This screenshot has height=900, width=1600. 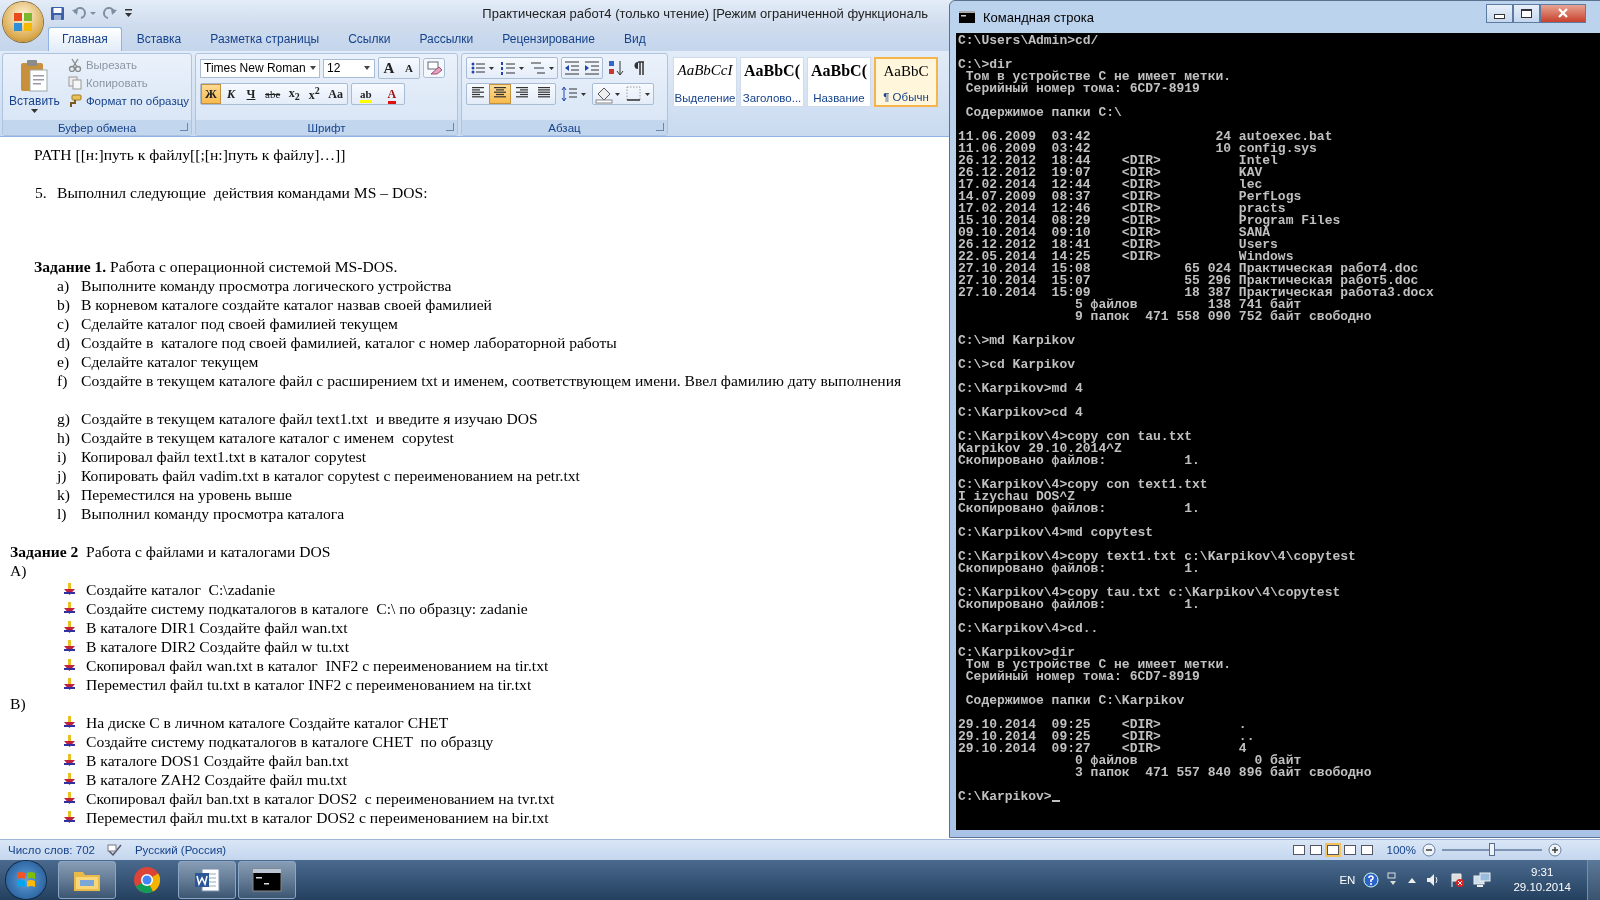 I want to click on alignment-icon, so click(x=522, y=92).